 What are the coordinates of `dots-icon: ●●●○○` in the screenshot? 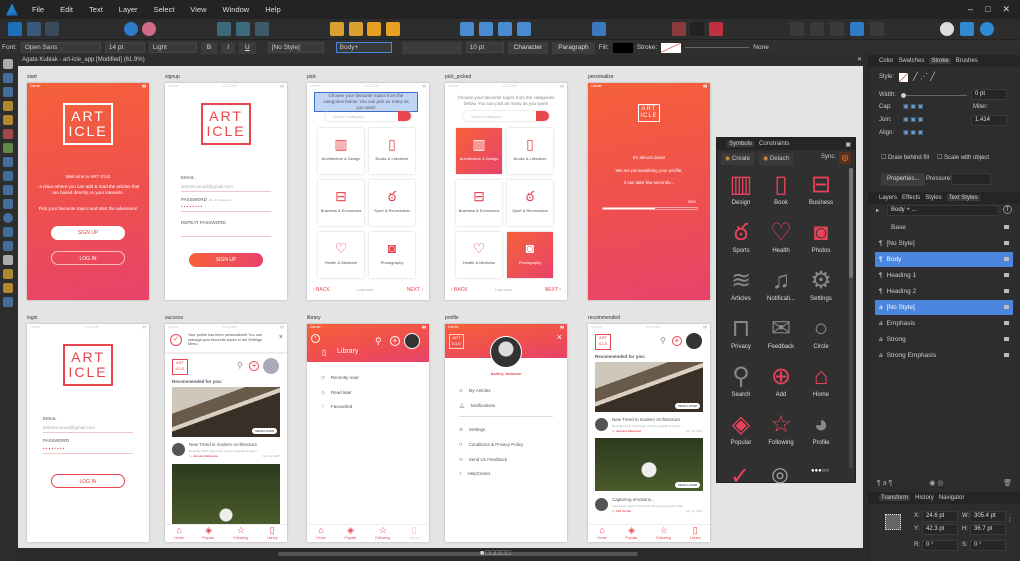 It's located at (820, 471).